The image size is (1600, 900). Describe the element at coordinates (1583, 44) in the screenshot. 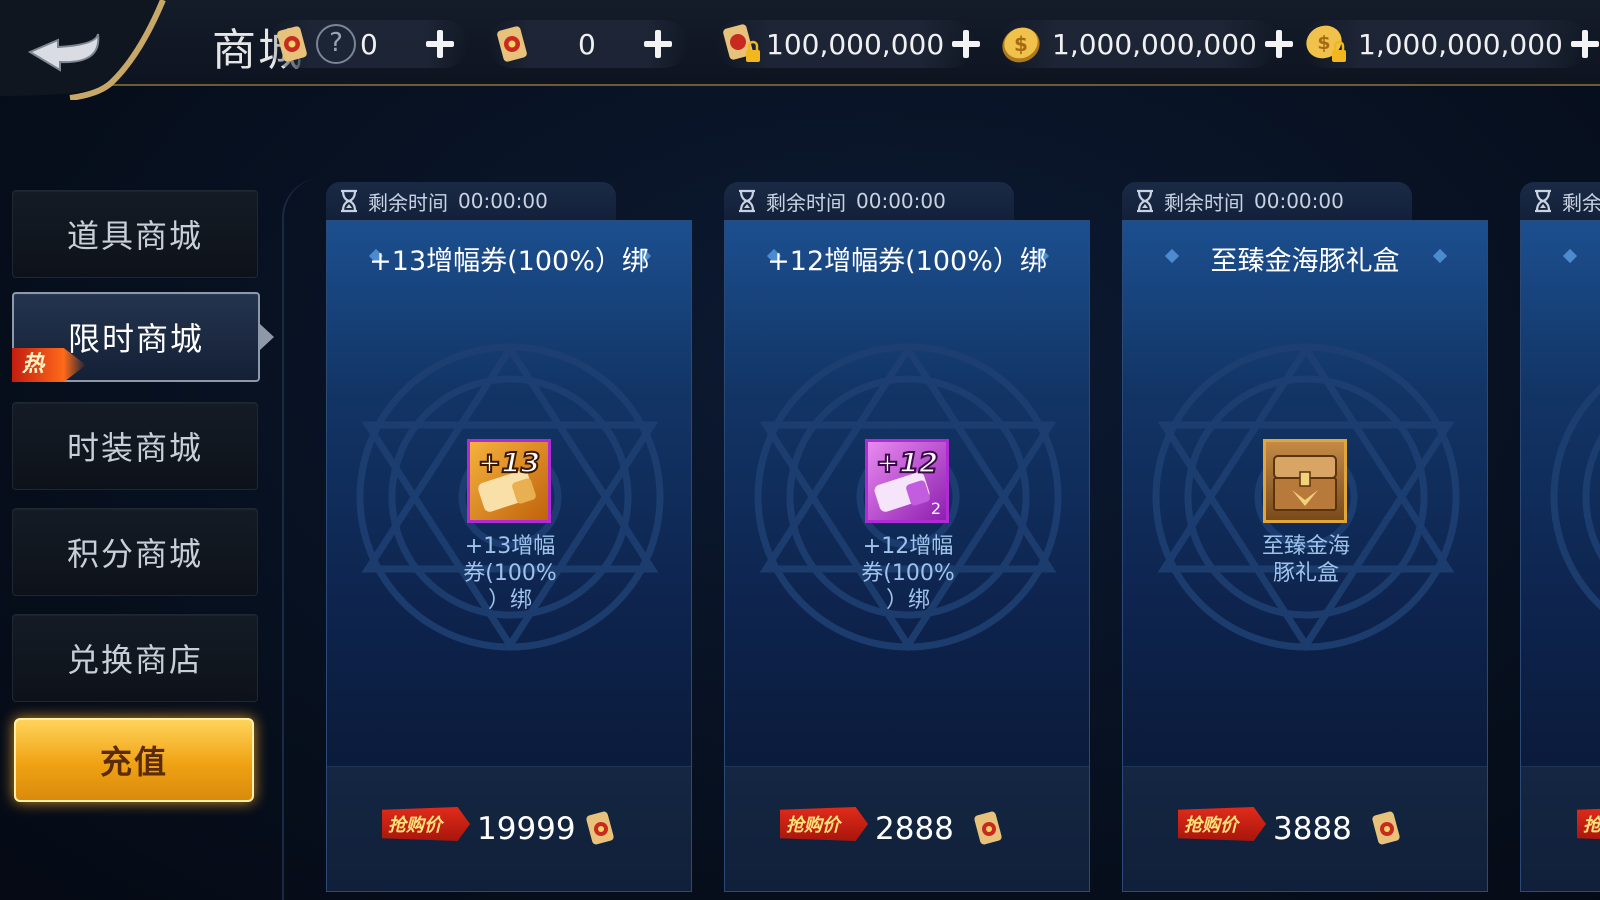

I see `add-currency-5-button` at that location.